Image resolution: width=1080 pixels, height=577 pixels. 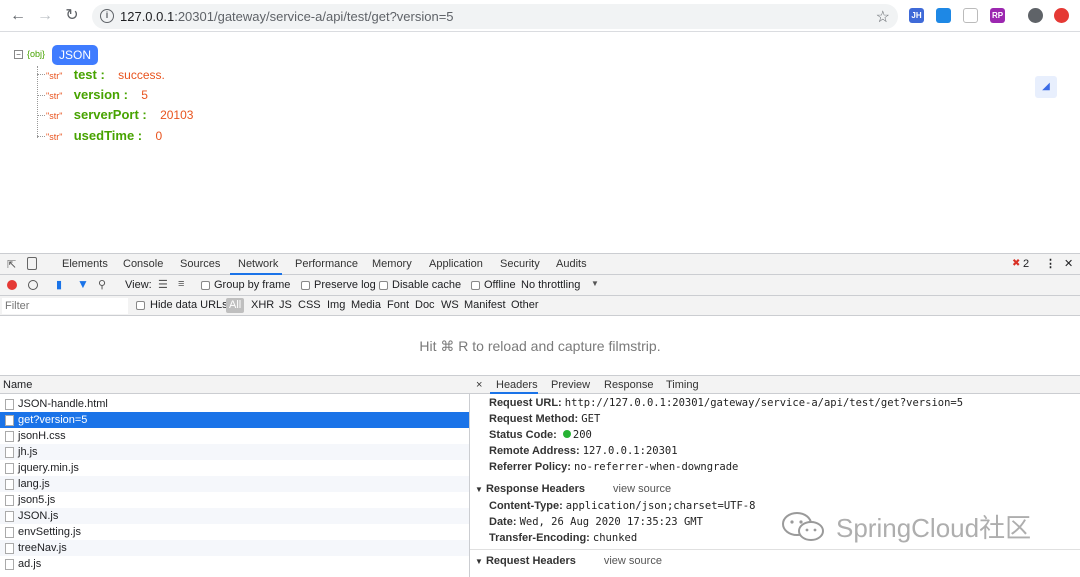 I want to click on header-value: 200, so click(x=582, y=435).